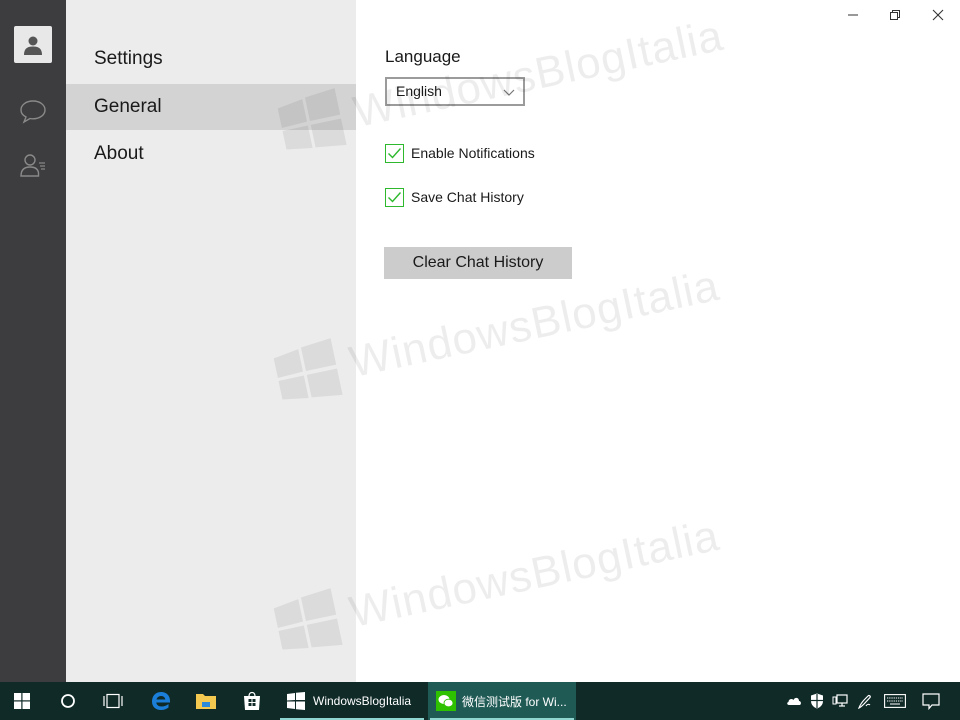 This screenshot has width=960, height=720. I want to click on save-chat-history-label: Save Chat History, so click(467, 197).